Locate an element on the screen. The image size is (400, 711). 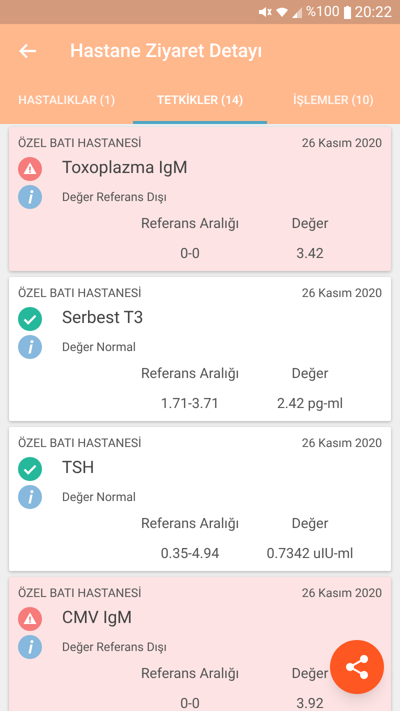
test-name: Toxoplazma IgM is located at coordinates (125, 168).